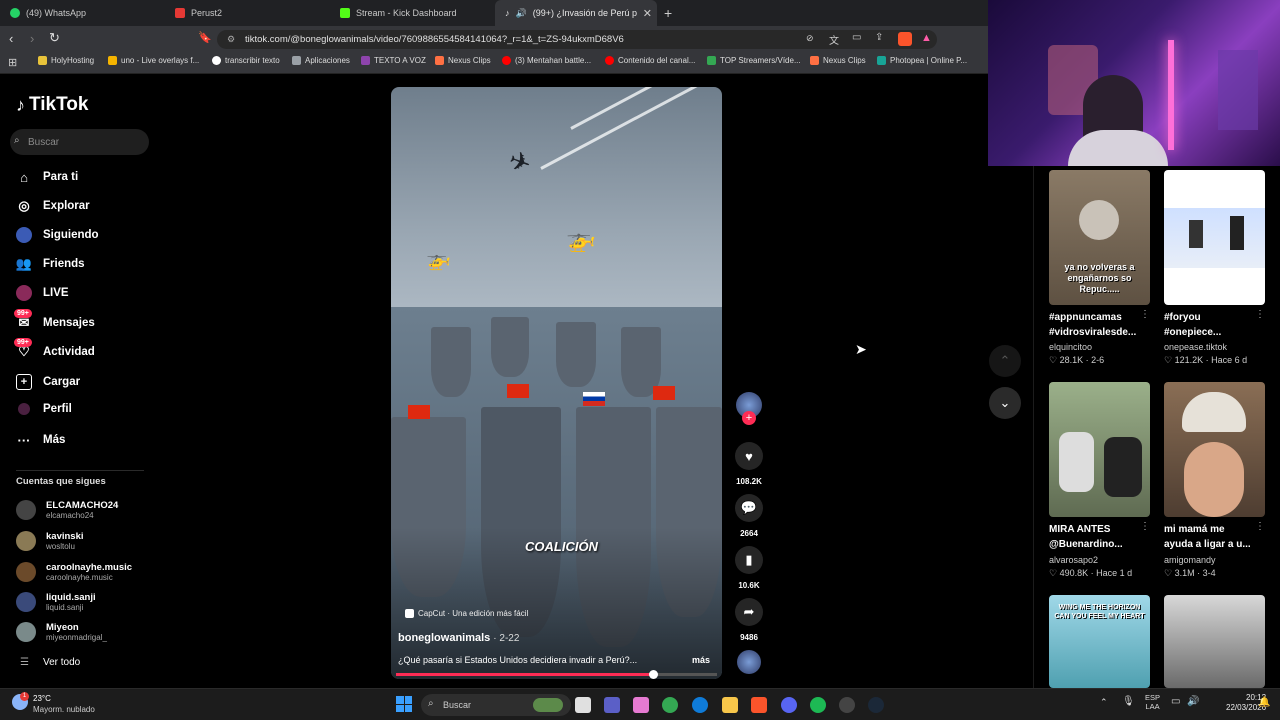 The image size is (1280, 720). What do you see at coordinates (82, 13) in the screenshot?
I see `tab-whatsapp: (49) WhatsApp` at bounding box center [82, 13].